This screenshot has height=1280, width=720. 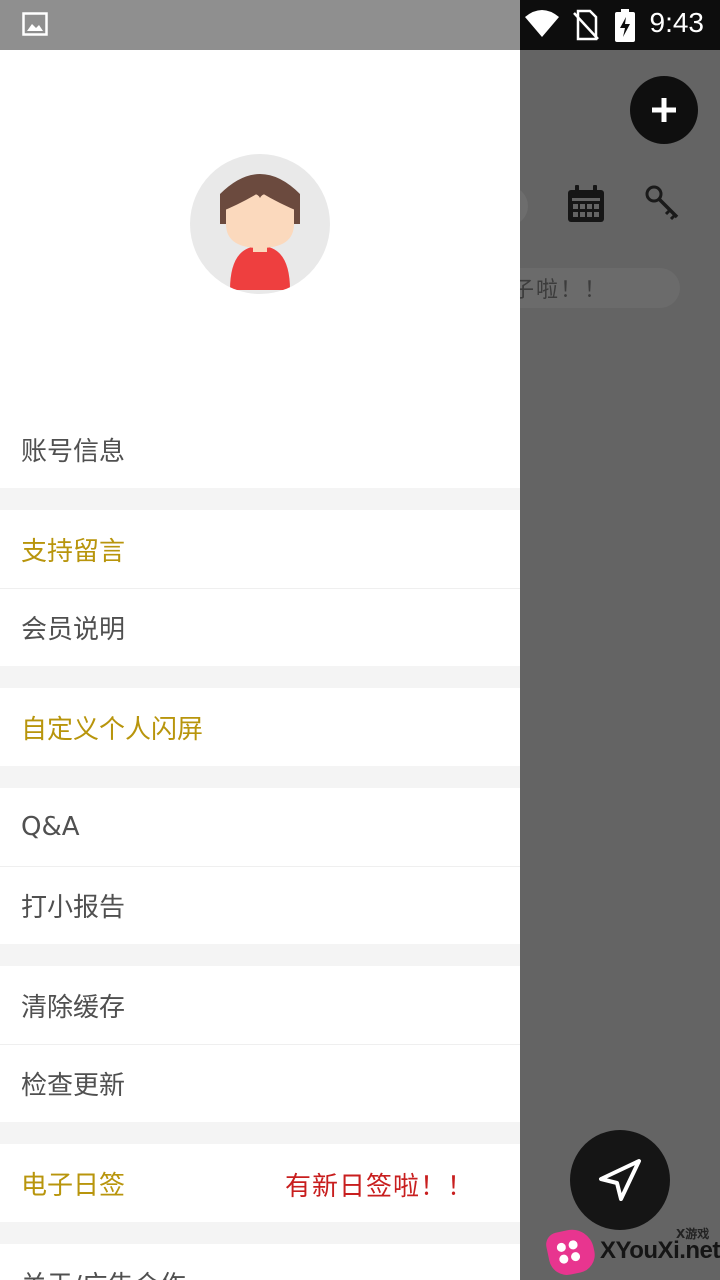 I want to click on calendar-icon, so click(x=586, y=204).